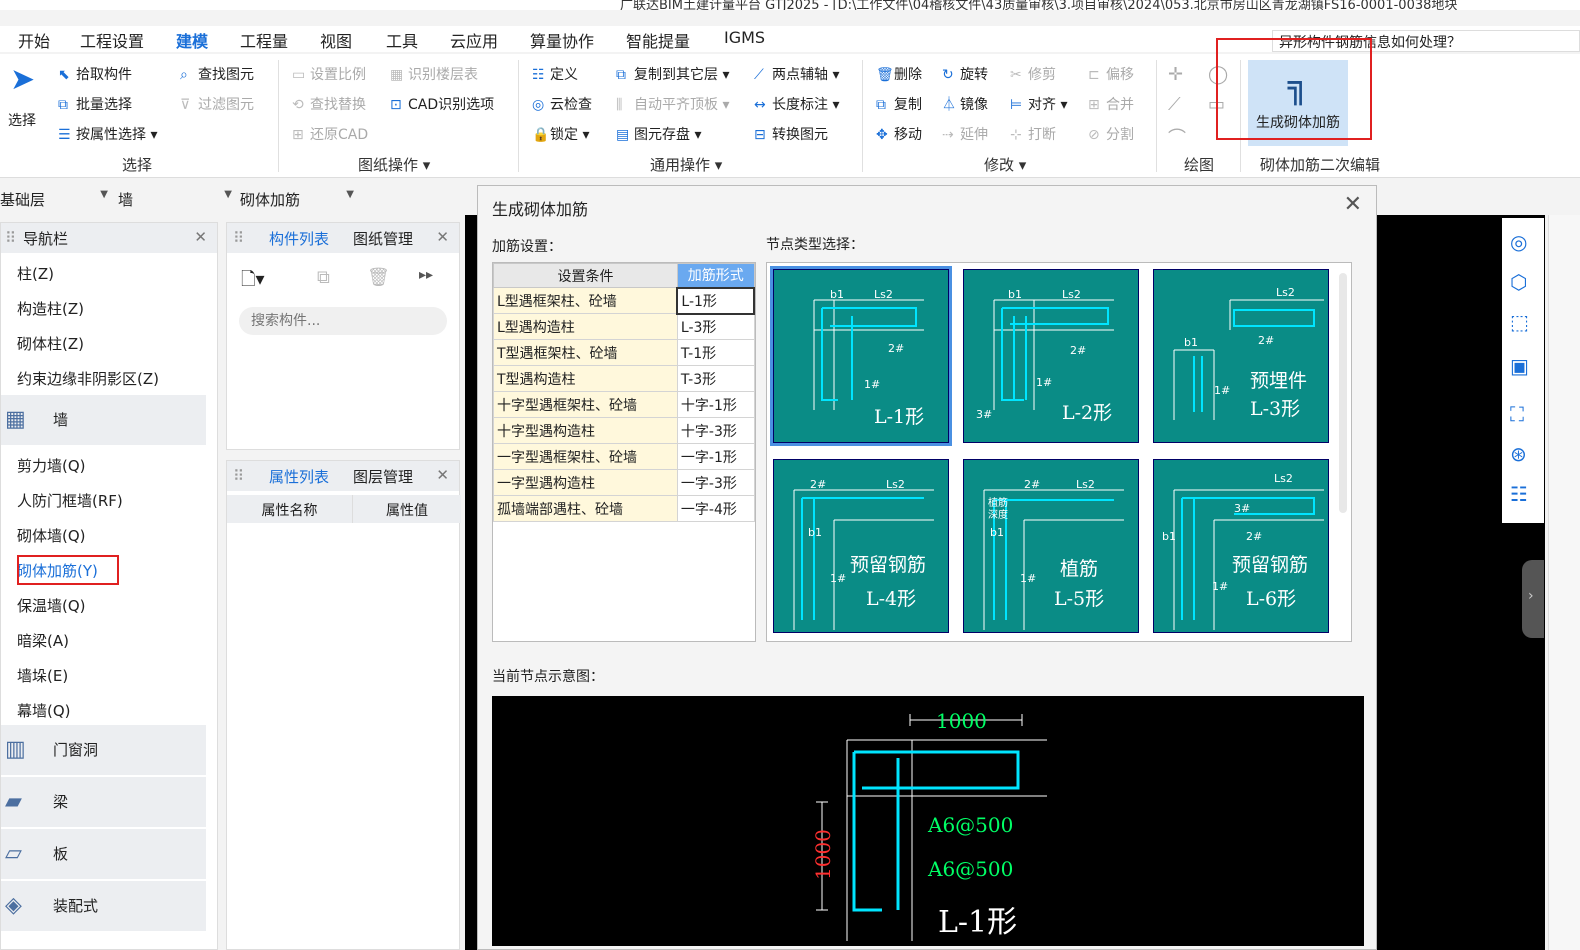  What do you see at coordinates (383, 476) in the screenshot?
I see `tab-layer-mgmt: 图层管理` at bounding box center [383, 476].